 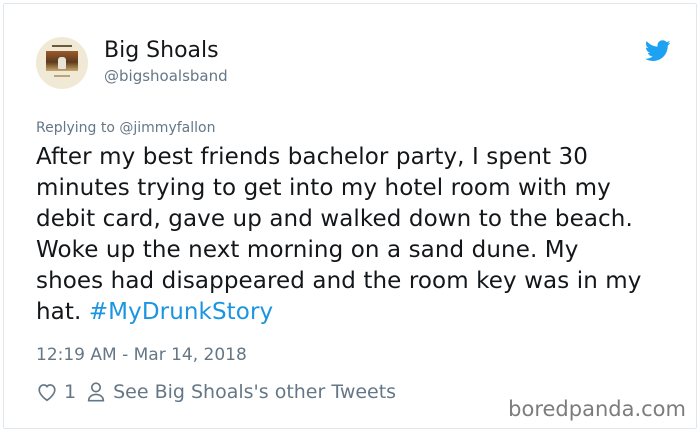 I want to click on avatar-caption, so click(x=62, y=76).